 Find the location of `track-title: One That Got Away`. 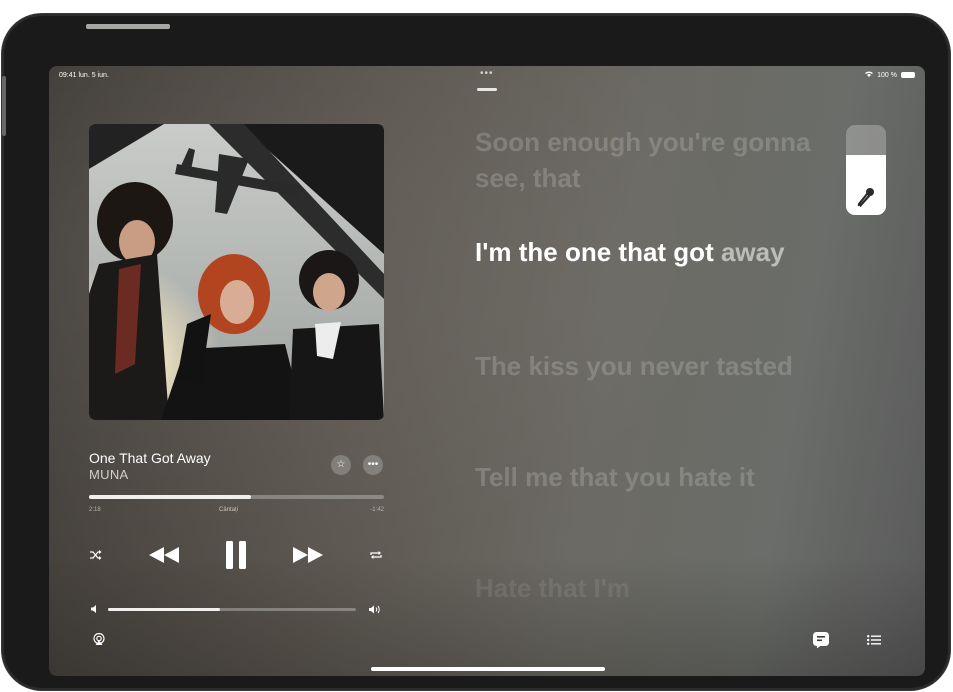

track-title: One That Got Away is located at coordinates (150, 458).